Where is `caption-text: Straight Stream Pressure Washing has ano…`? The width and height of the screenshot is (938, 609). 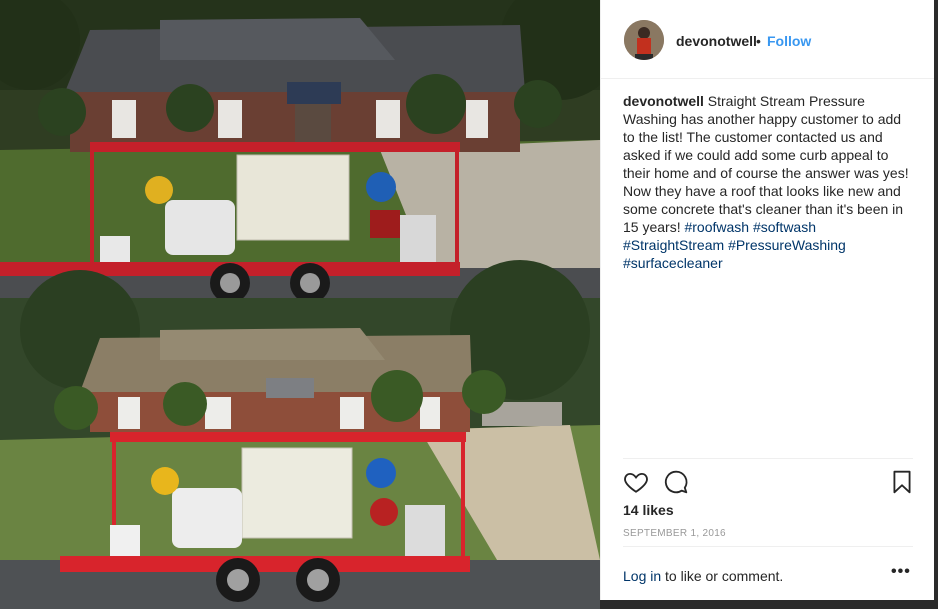
caption-text: Straight Stream Pressure Washing has ano… is located at coordinates (766, 164).